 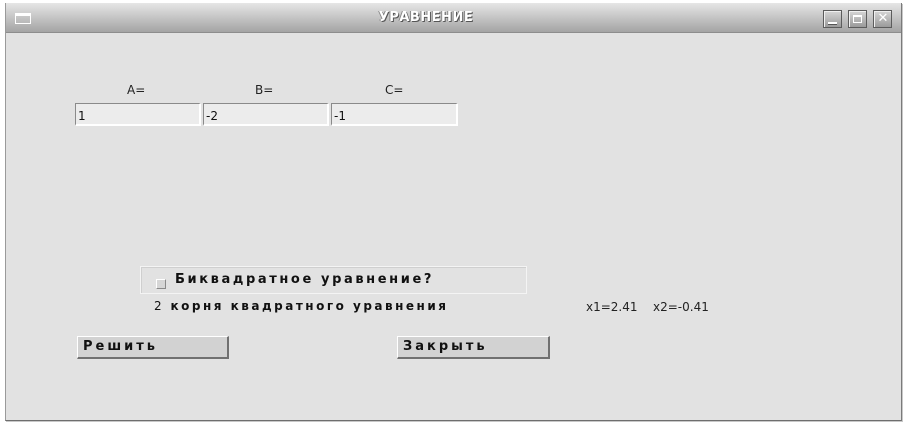 What do you see at coordinates (681, 307) in the screenshot?
I see `root-x2: x2=-0.41` at bounding box center [681, 307].